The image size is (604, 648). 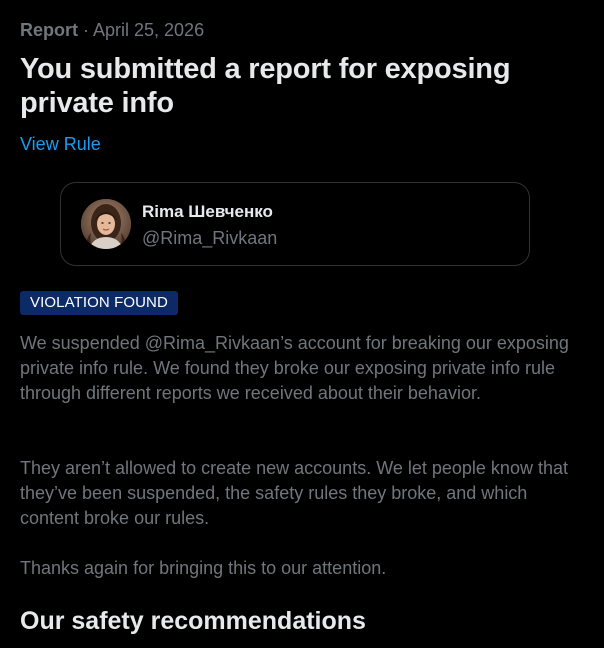 What do you see at coordinates (207, 211) in the screenshot?
I see `user-display-name: Rima Шевченко` at bounding box center [207, 211].